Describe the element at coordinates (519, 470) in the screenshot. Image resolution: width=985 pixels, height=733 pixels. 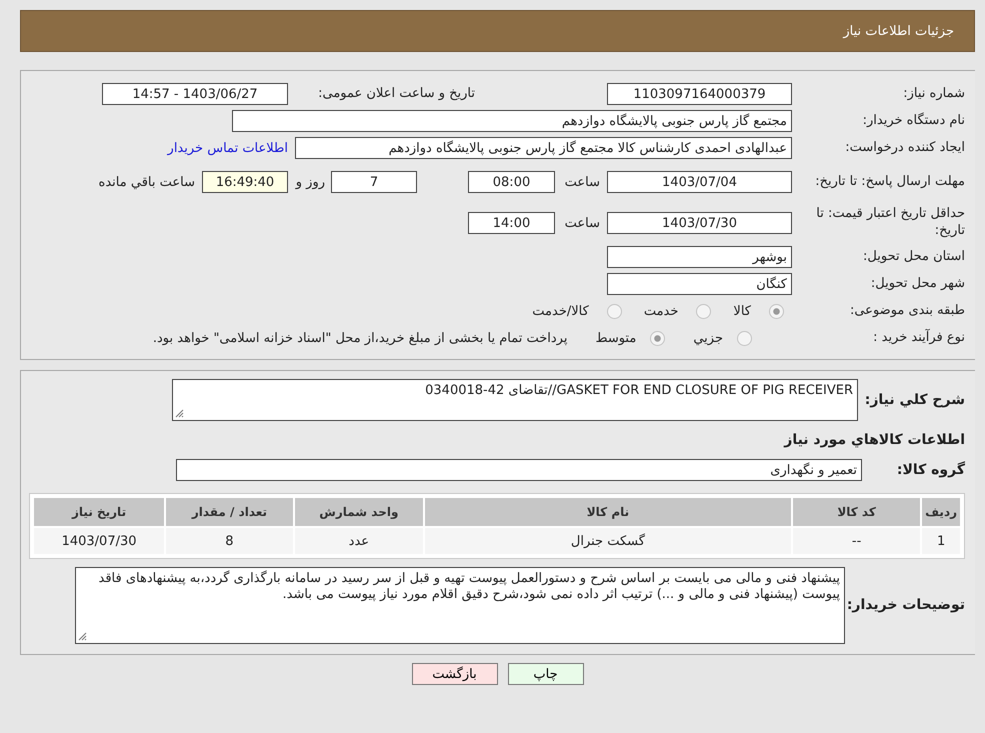
I see `goods-group-field: تعمیر و نگهداری` at that location.